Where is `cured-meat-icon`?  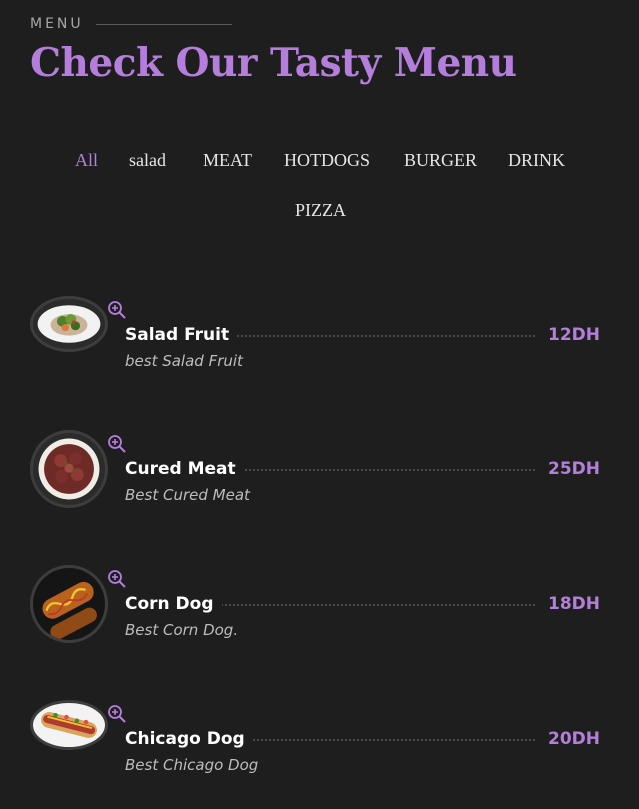 cured-meat-icon is located at coordinates (69, 469).